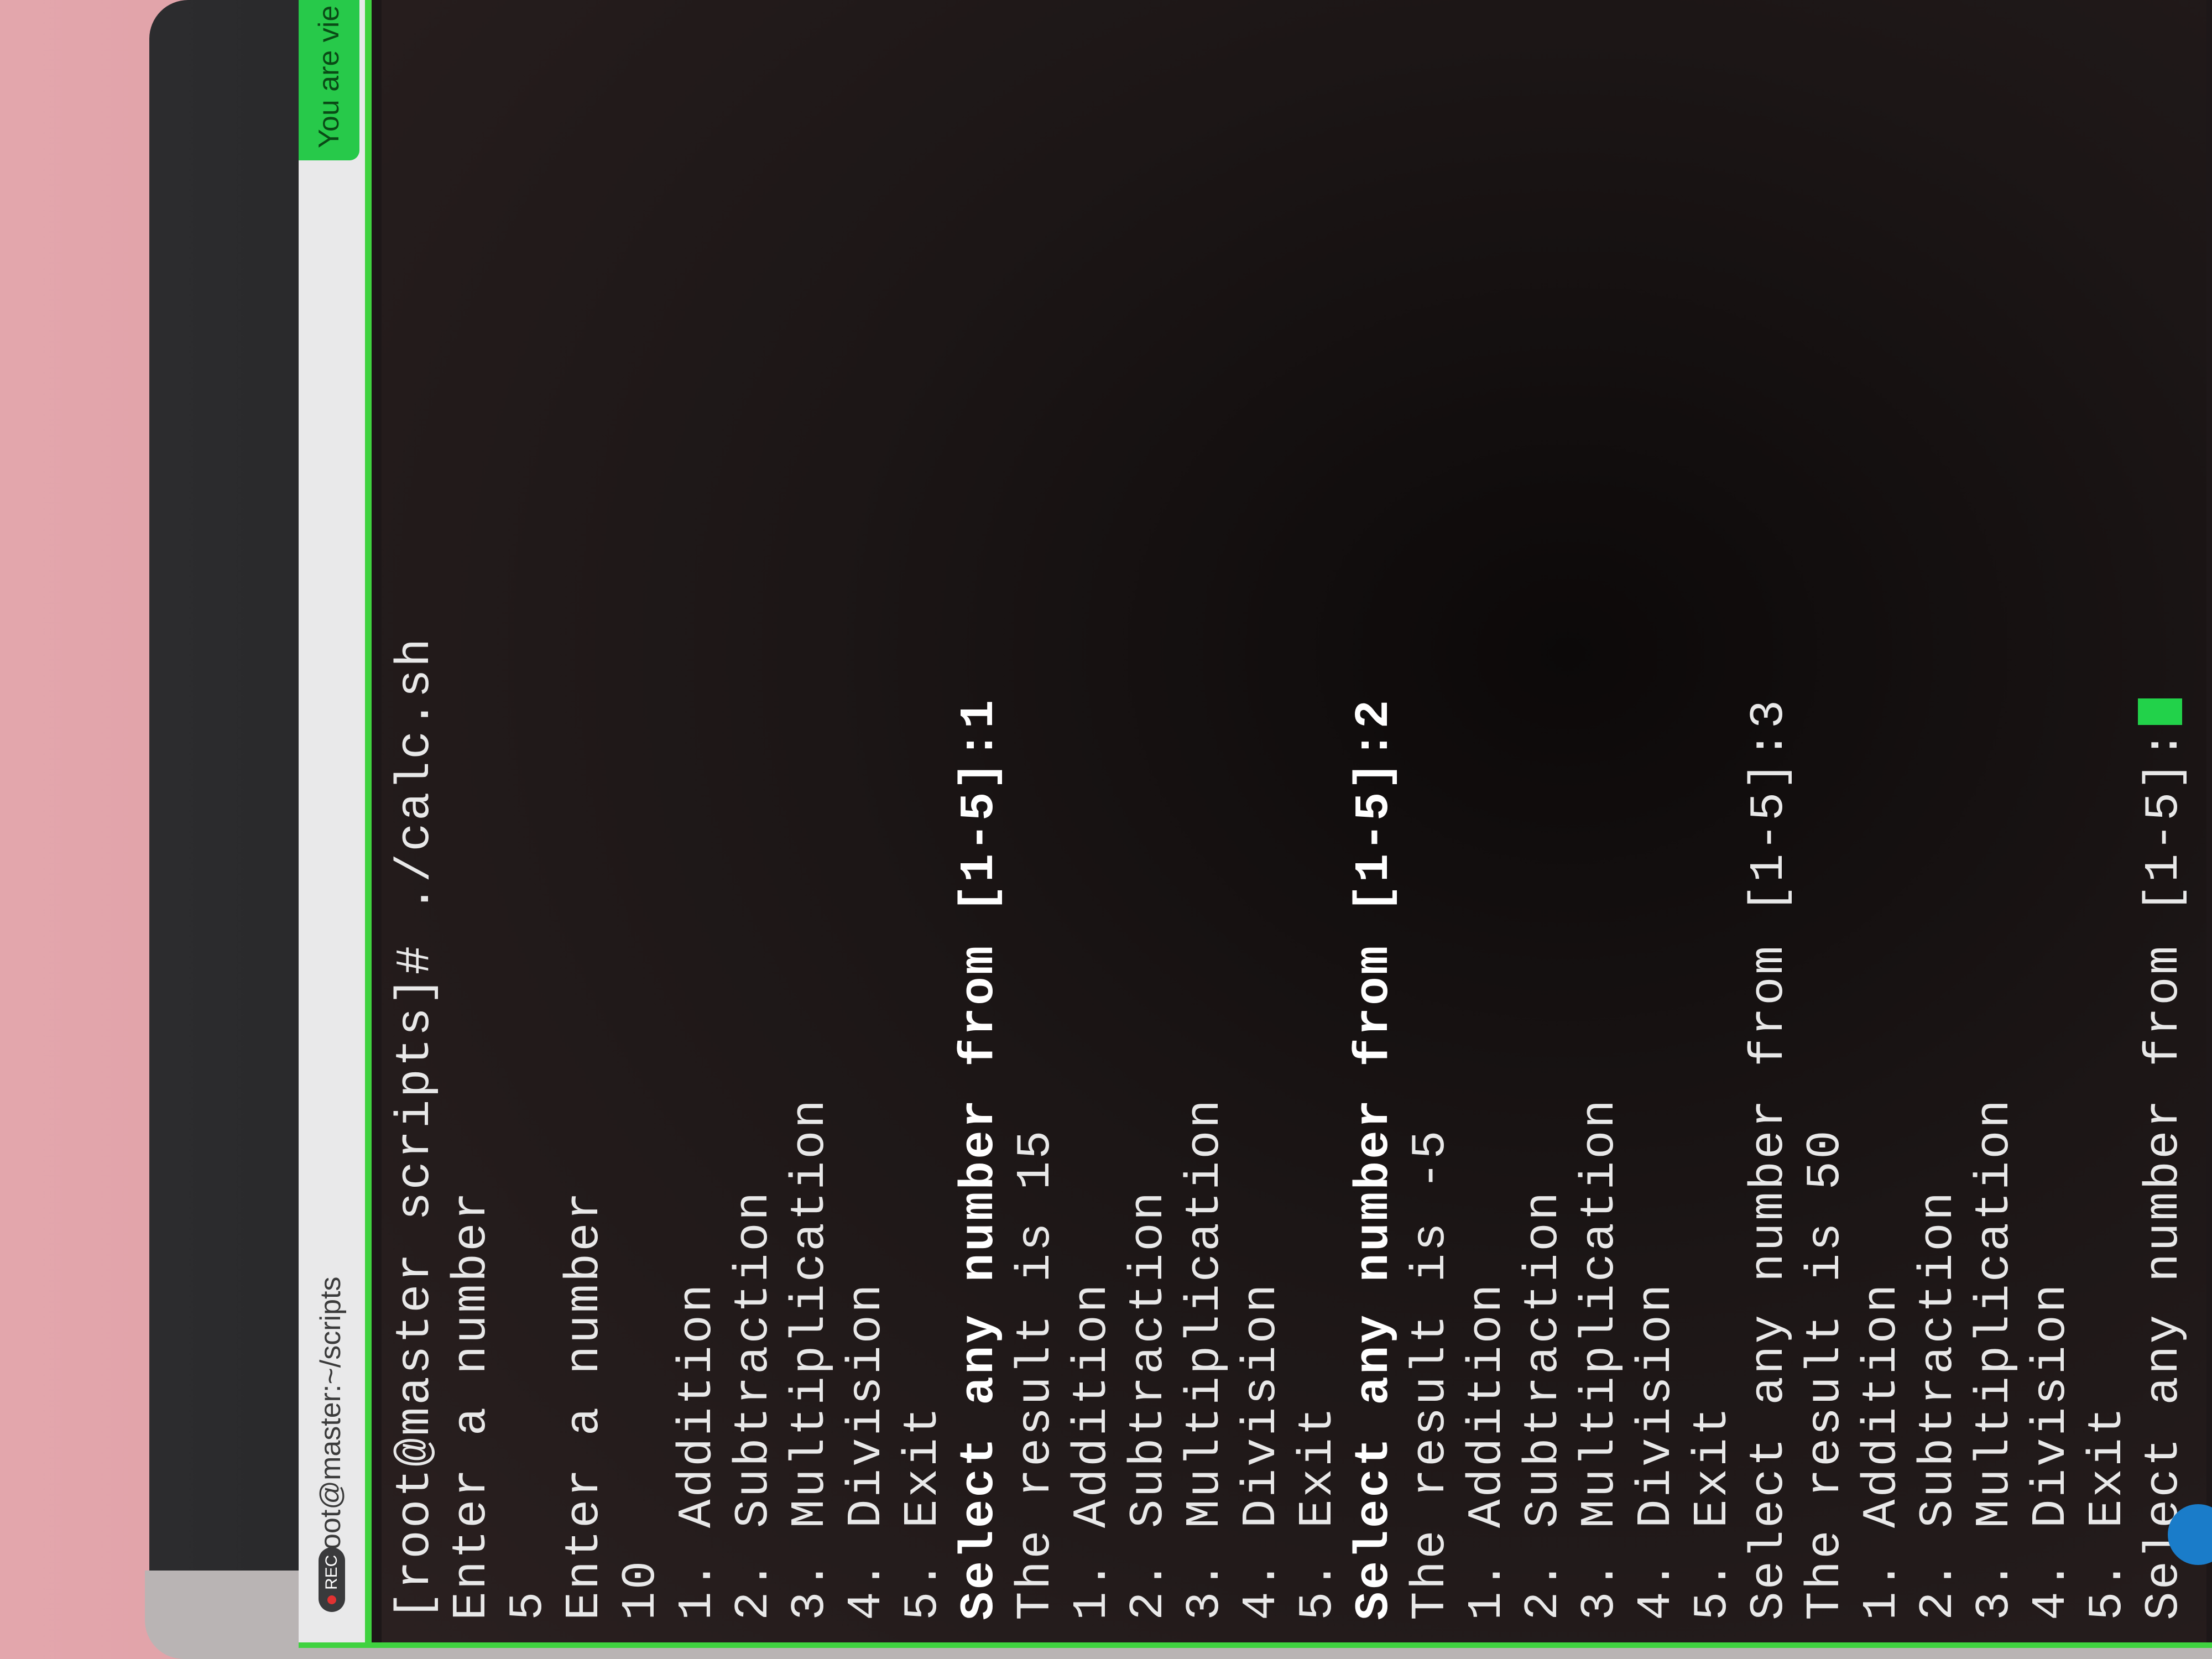 This screenshot has height=1659, width=2212. I want to click on terminal-line-text: The result is 50, so click(1826, 1374).